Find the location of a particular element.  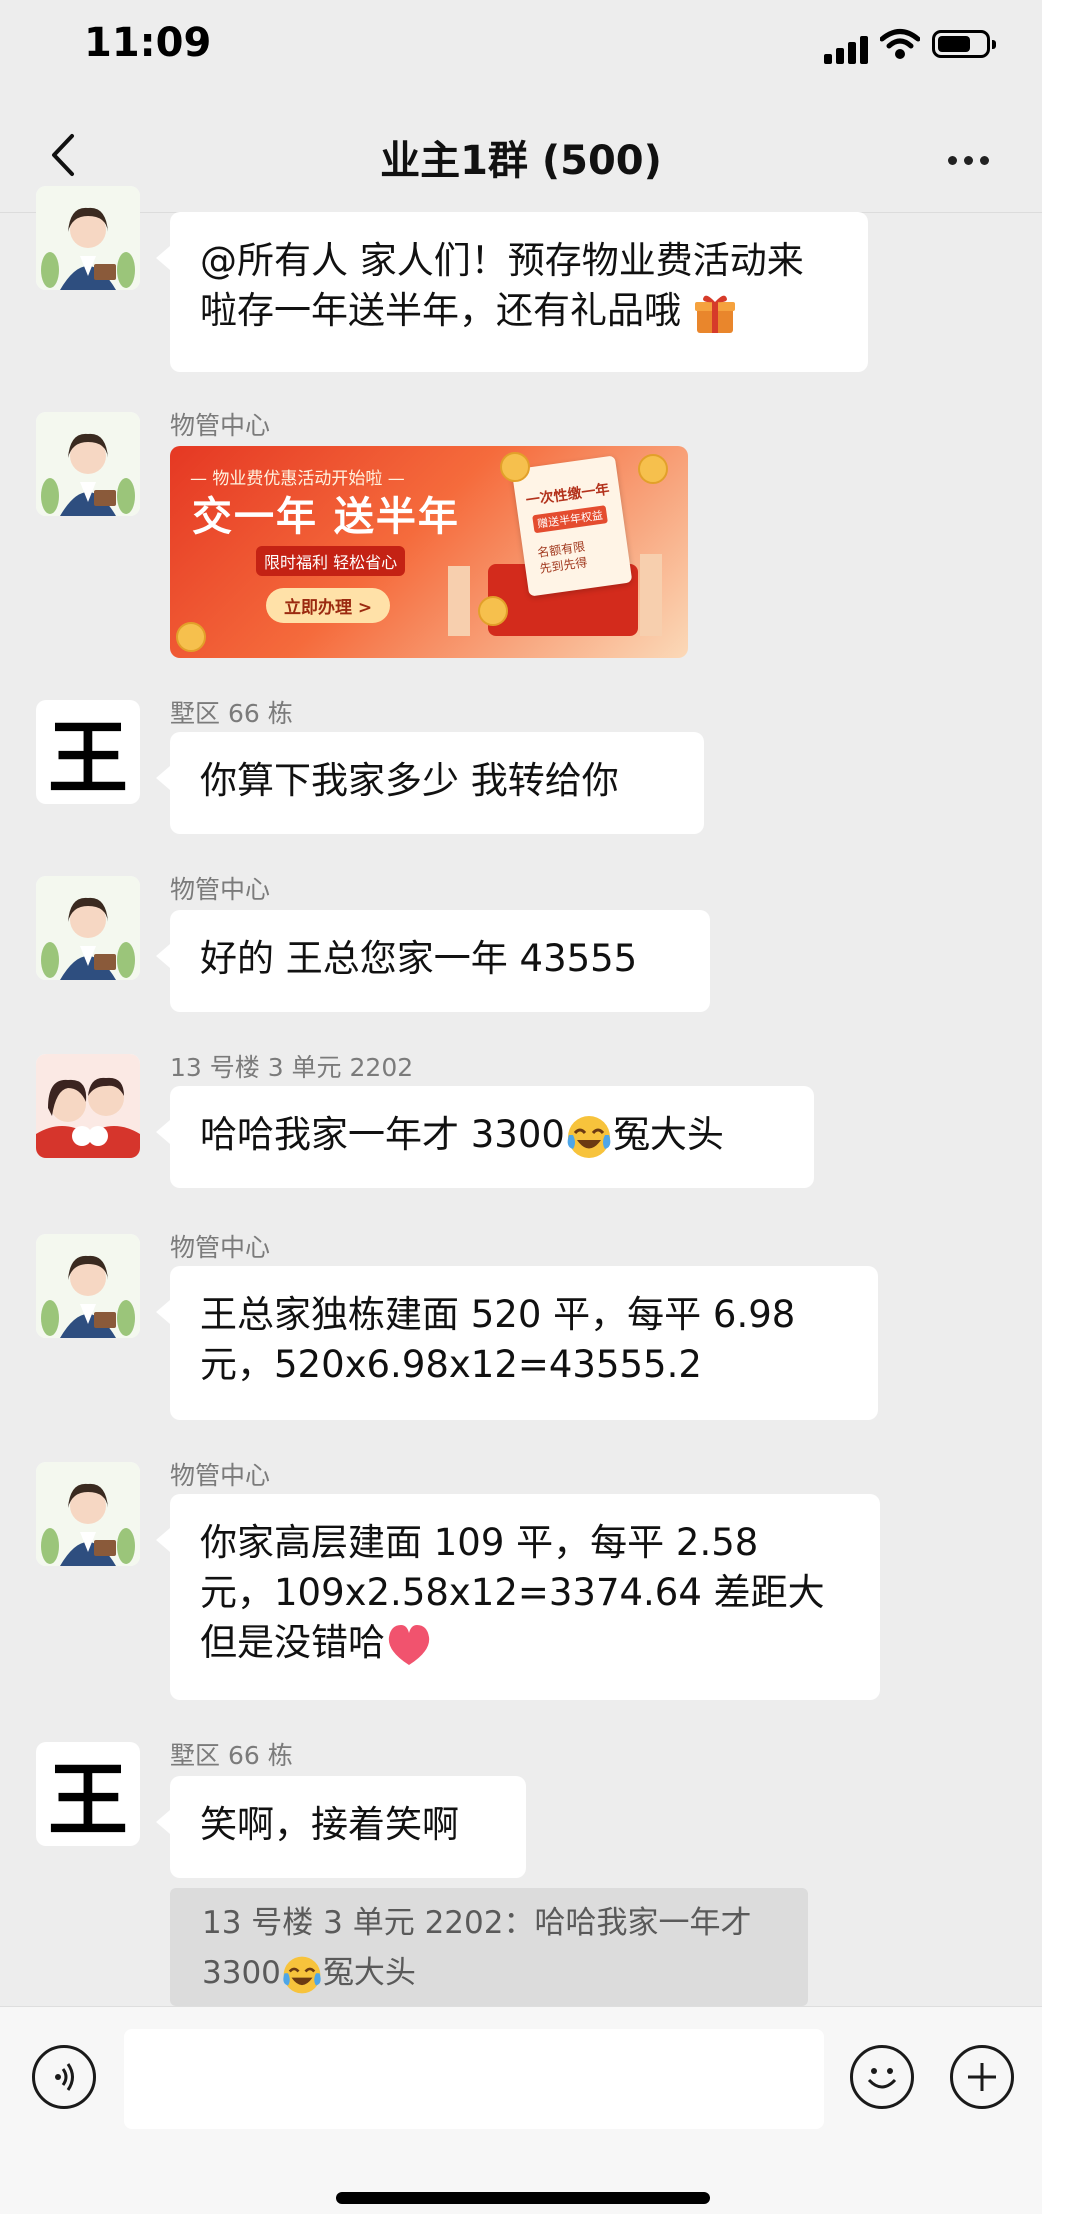

quote-line: 13 号楼 3 单元 2202：哈哈我家一年才 is located at coordinates (477, 1923).